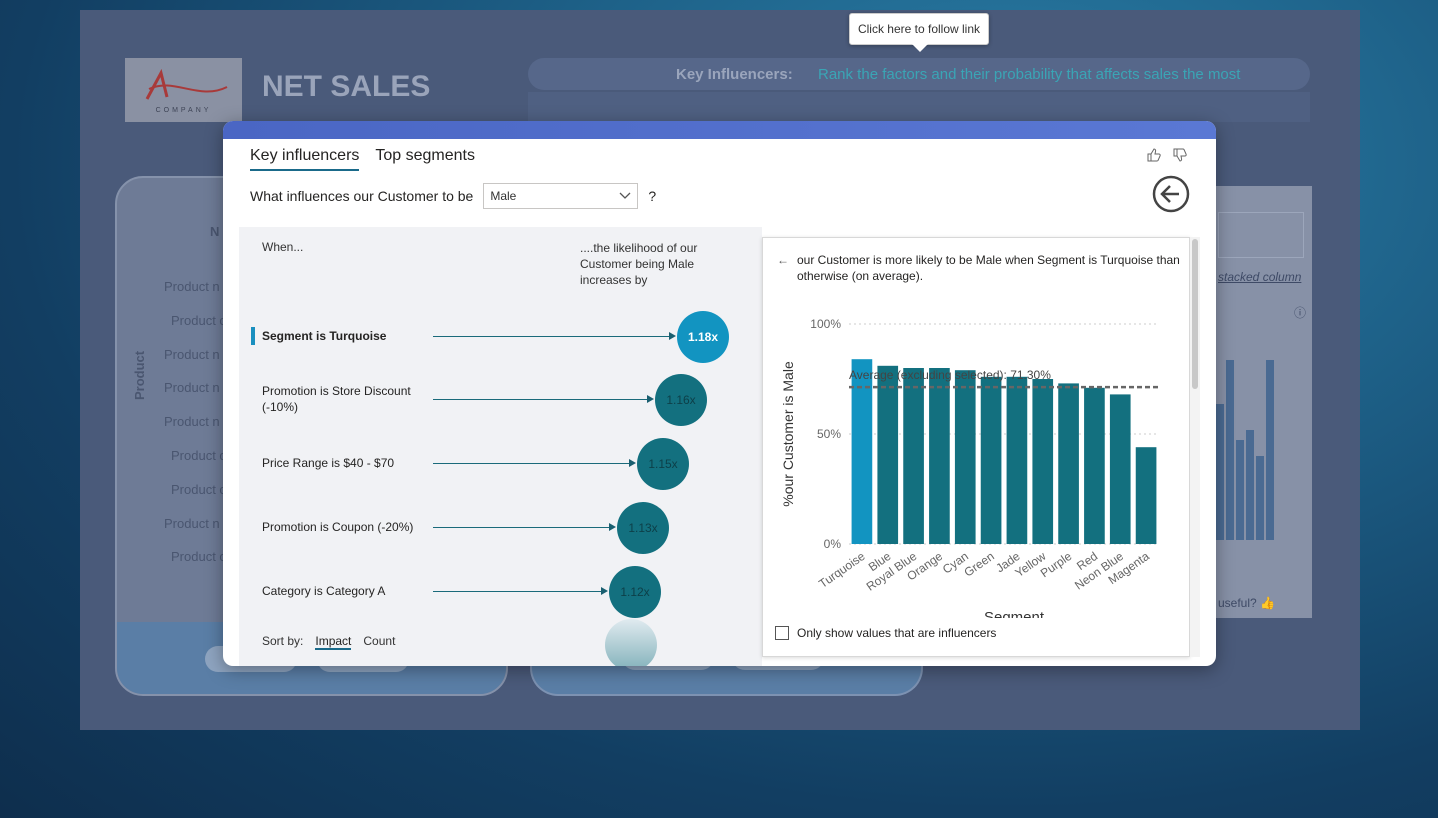  I want to click on influencer-row: Promotion is Store Discount (-10%) 1.16x, so click(500, 400).